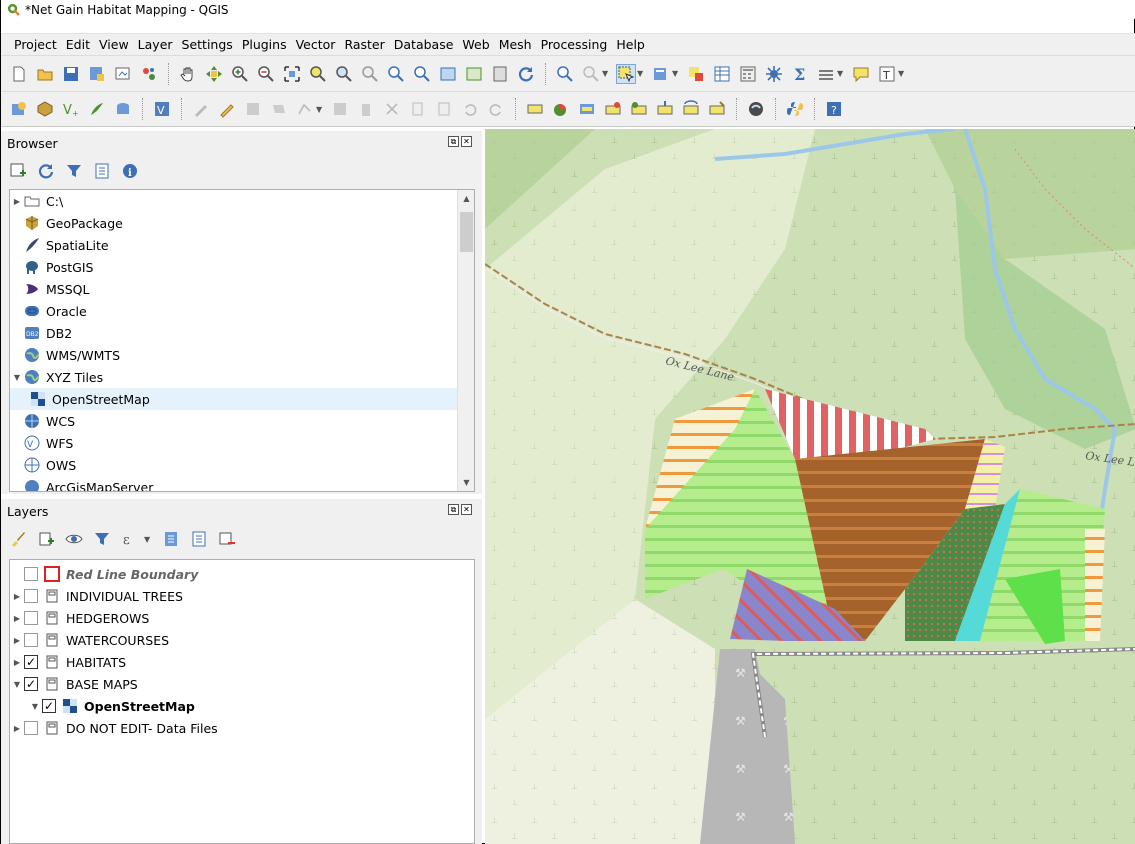  I want to click on menu-plugins: Plugins, so click(264, 44).